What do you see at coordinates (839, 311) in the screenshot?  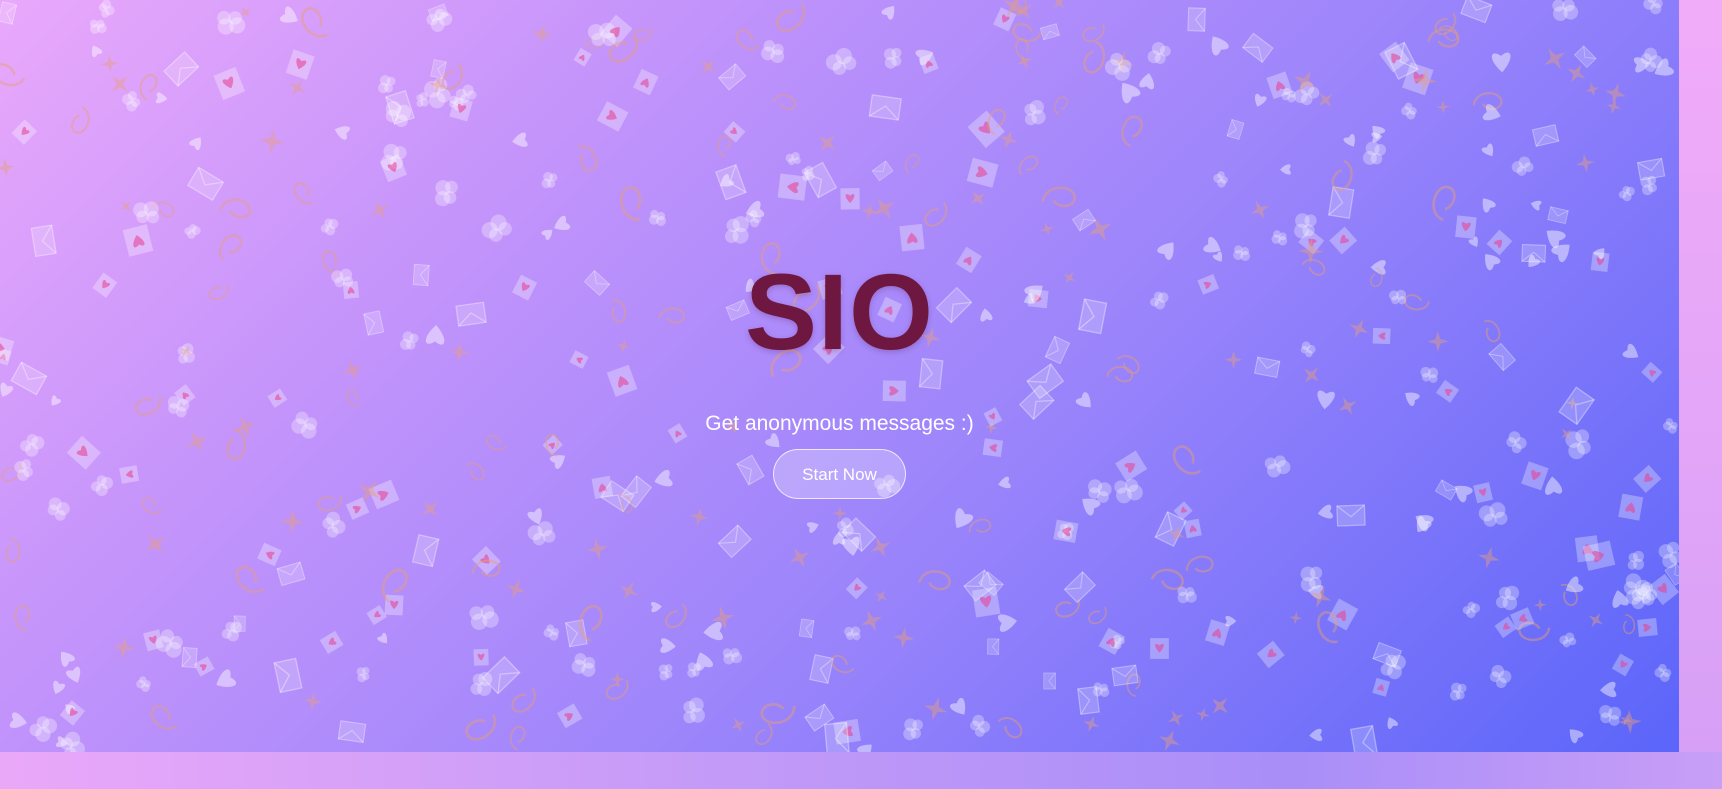 I see `page-title: SIO` at bounding box center [839, 311].